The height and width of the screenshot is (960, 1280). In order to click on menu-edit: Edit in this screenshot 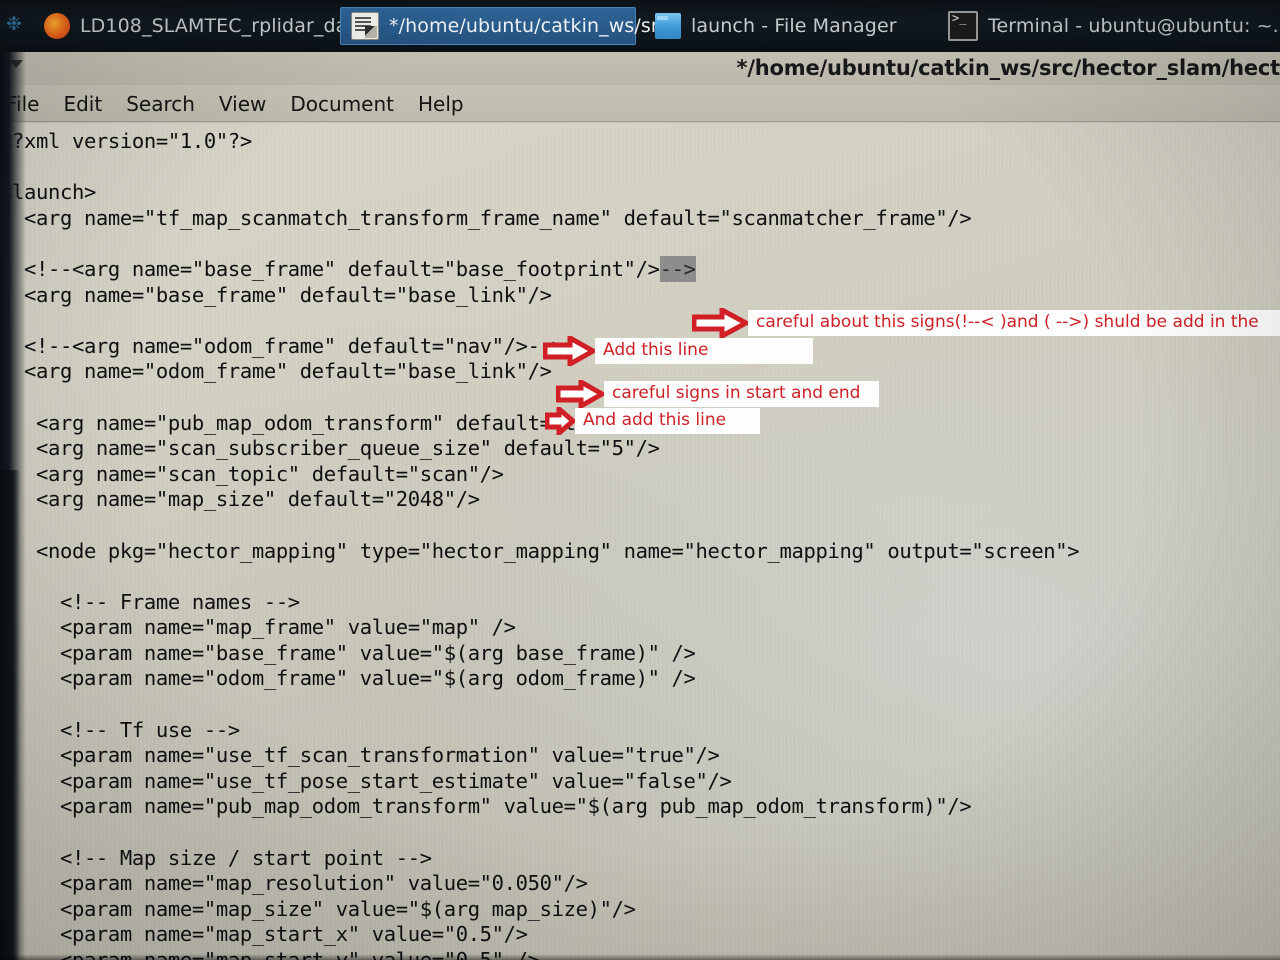, I will do `click(82, 104)`.